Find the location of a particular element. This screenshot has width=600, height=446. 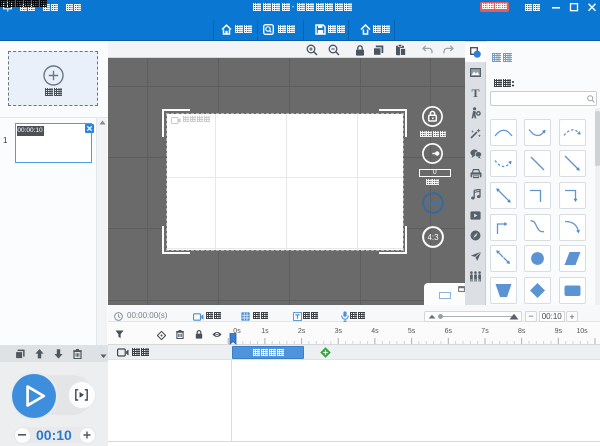

svg-text: 16:9 is located at coordinates (432, 203).